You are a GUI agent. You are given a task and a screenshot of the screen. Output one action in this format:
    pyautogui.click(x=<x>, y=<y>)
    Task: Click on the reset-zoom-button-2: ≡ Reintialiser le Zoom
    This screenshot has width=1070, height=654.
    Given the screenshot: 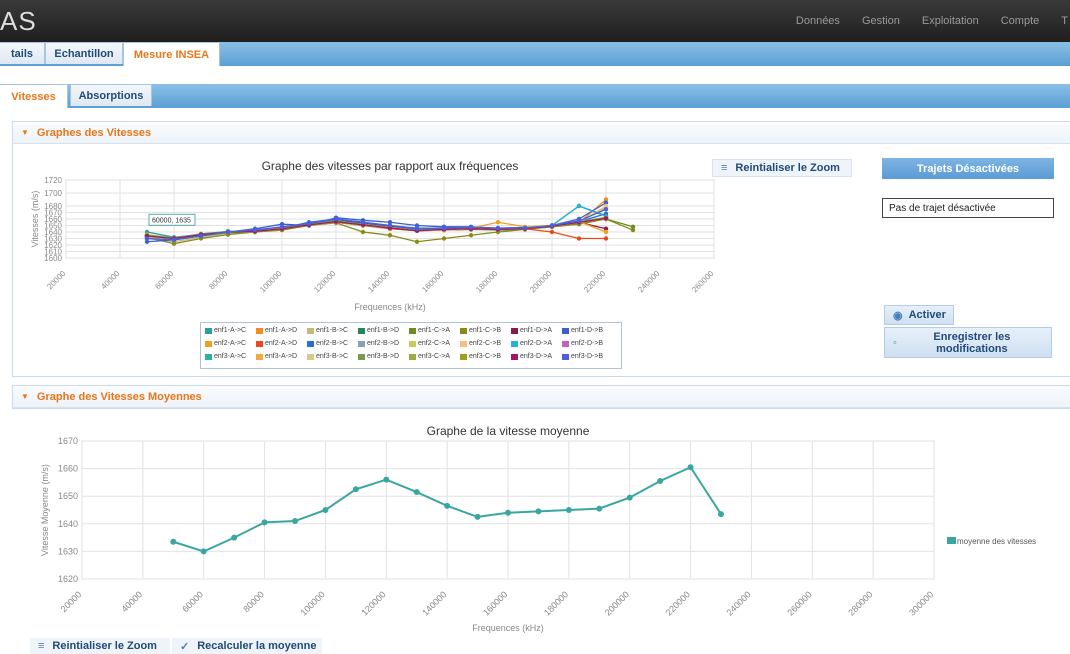 What is the action you would take?
    pyautogui.click(x=100, y=646)
    